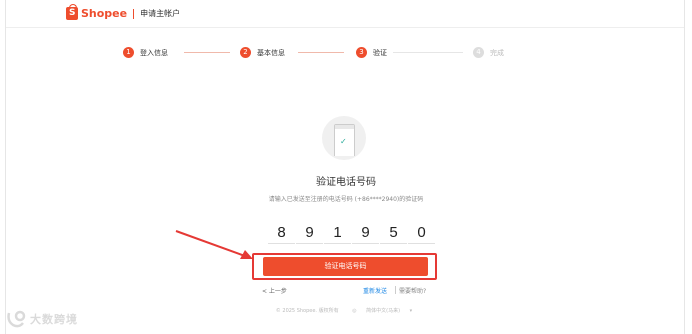  I want to click on watermark: 大数跨境, so click(41, 319).